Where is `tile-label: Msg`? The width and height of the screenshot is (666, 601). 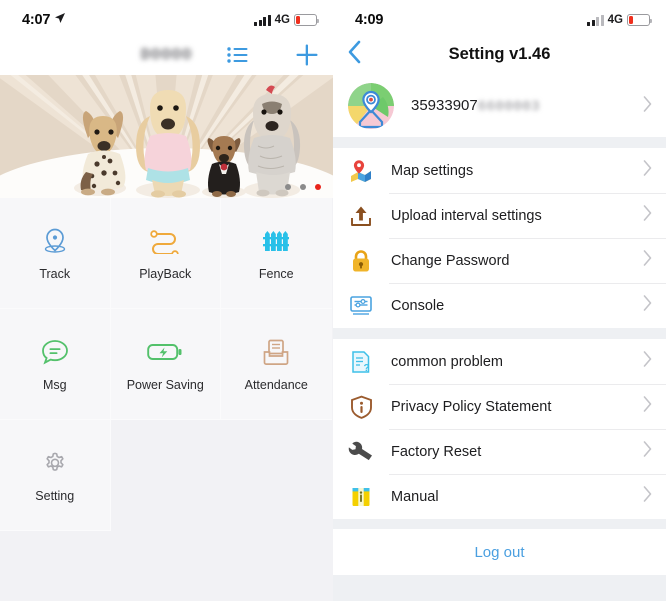 tile-label: Msg is located at coordinates (54, 384).